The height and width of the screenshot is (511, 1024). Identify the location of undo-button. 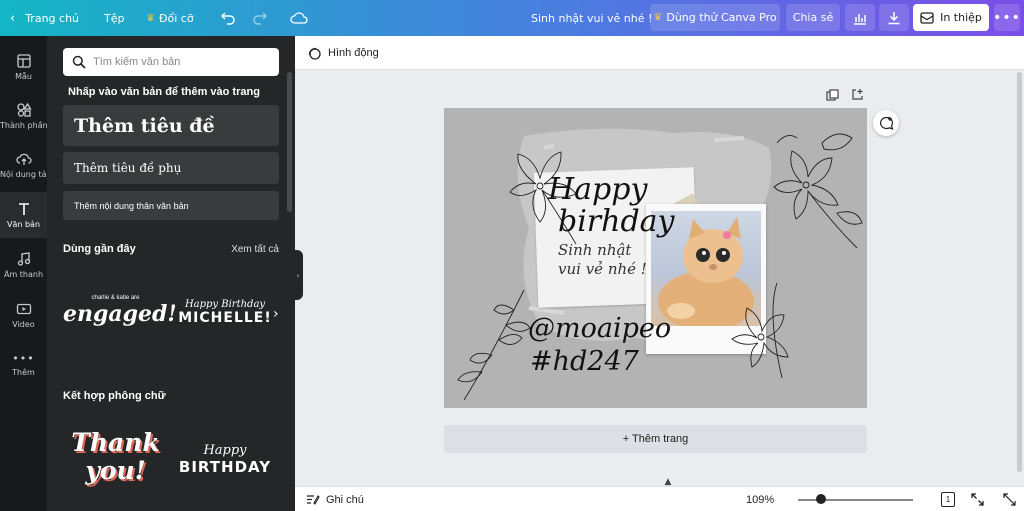
(228, 18).